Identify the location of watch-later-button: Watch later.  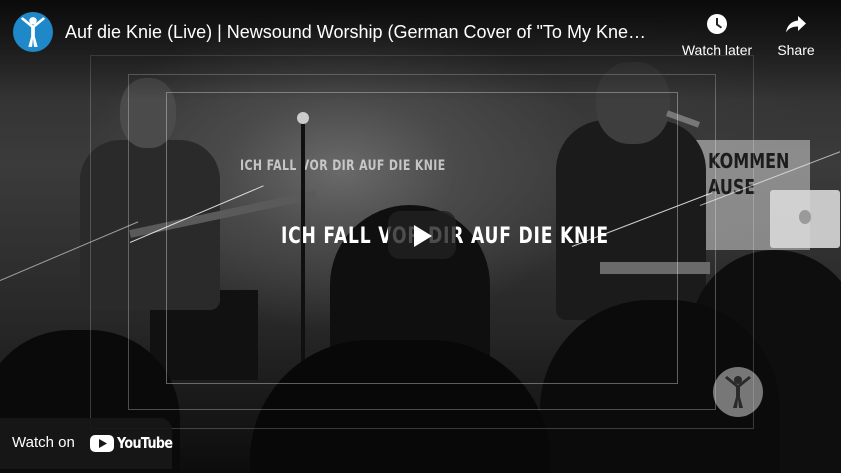
(717, 35).